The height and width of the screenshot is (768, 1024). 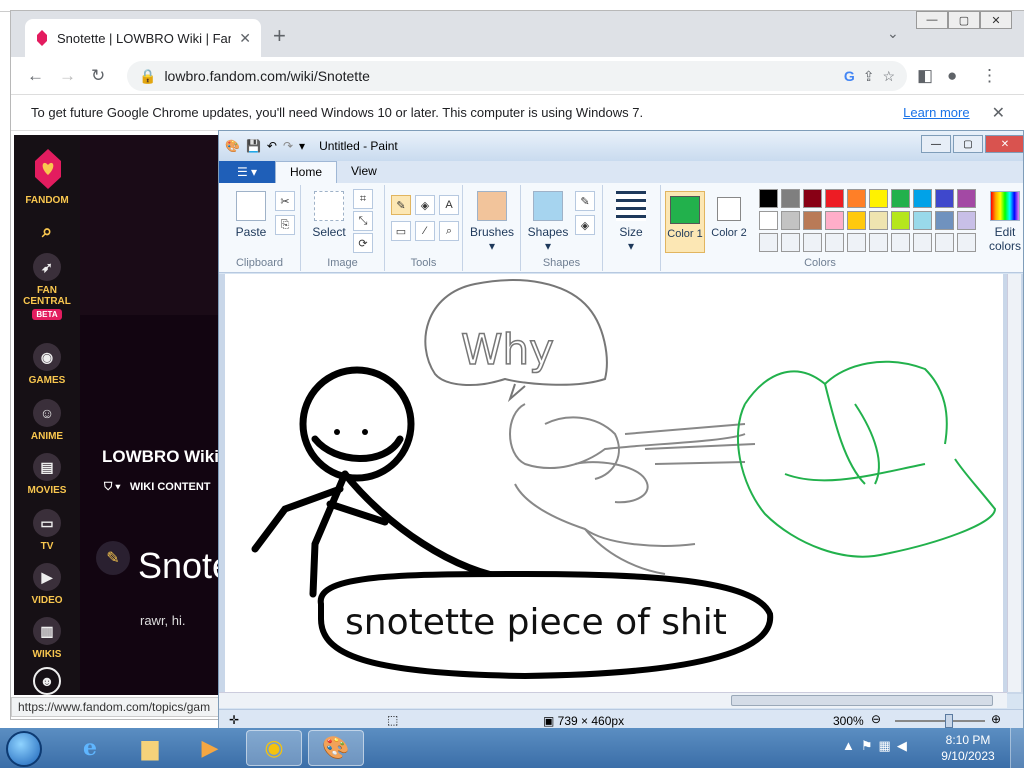 I want to click on new-tab-button: +, so click(x=279, y=36).